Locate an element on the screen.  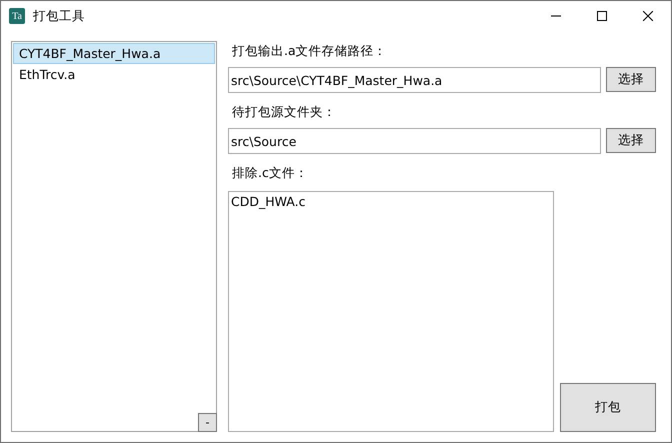
remove-button: - is located at coordinates (207, 422).